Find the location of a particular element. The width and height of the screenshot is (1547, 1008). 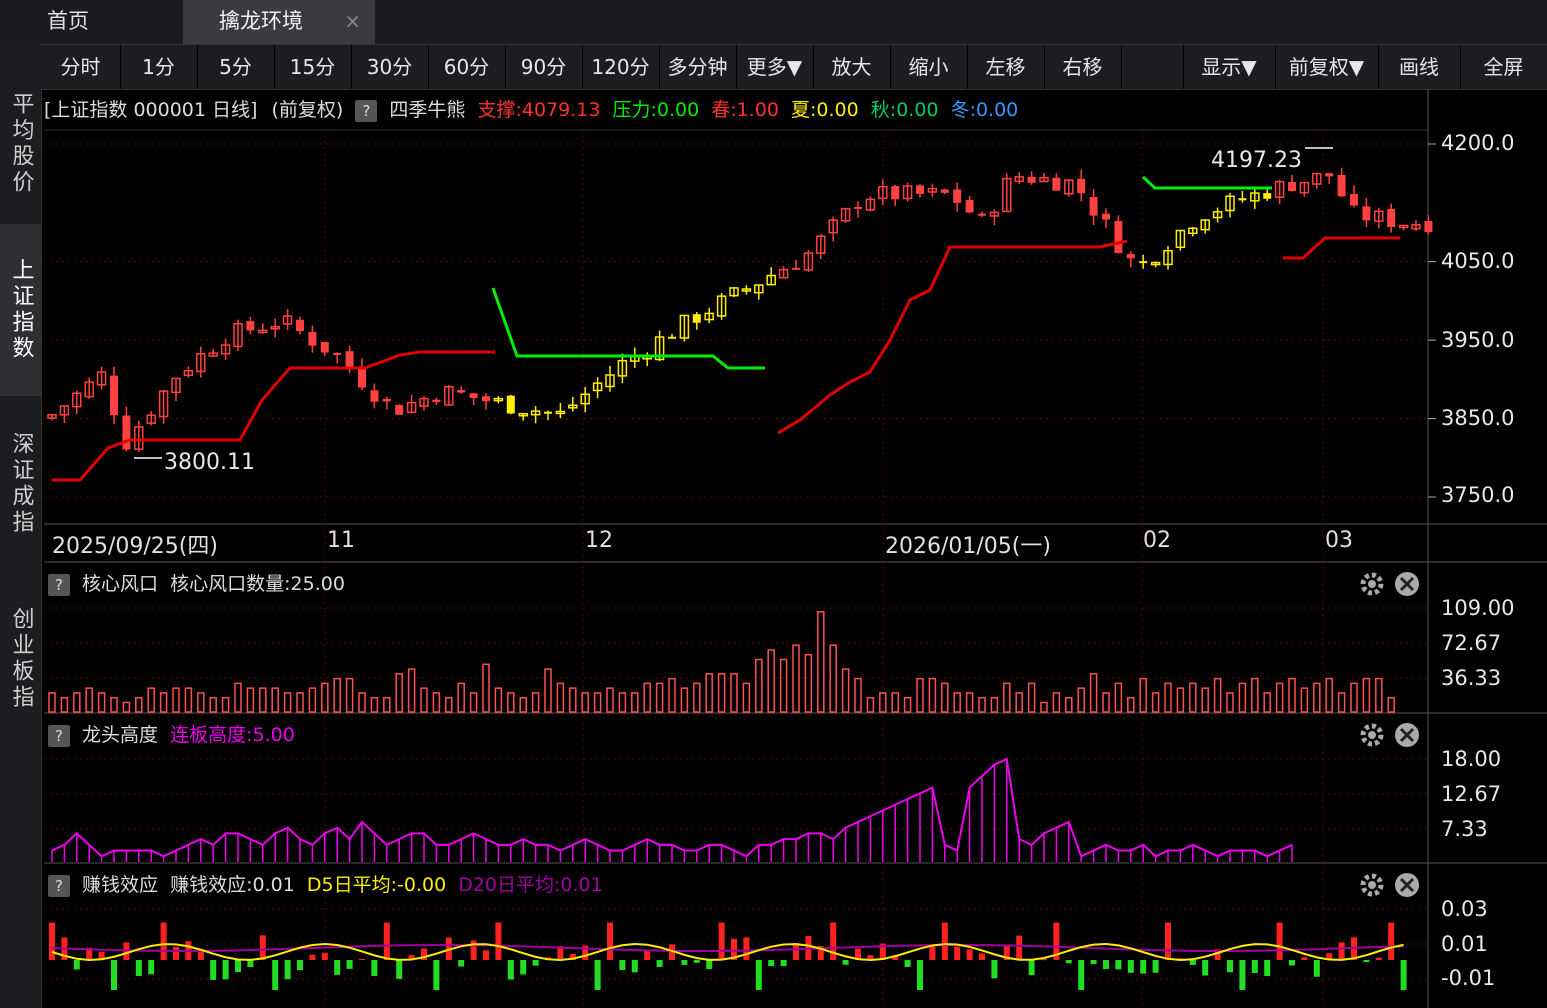

panel-profit-header: ? 赚钱效应 赚钱效应:0.01 D5日平均:-0.00 D20日平均:0.01 is located at coordinates (735, 885).